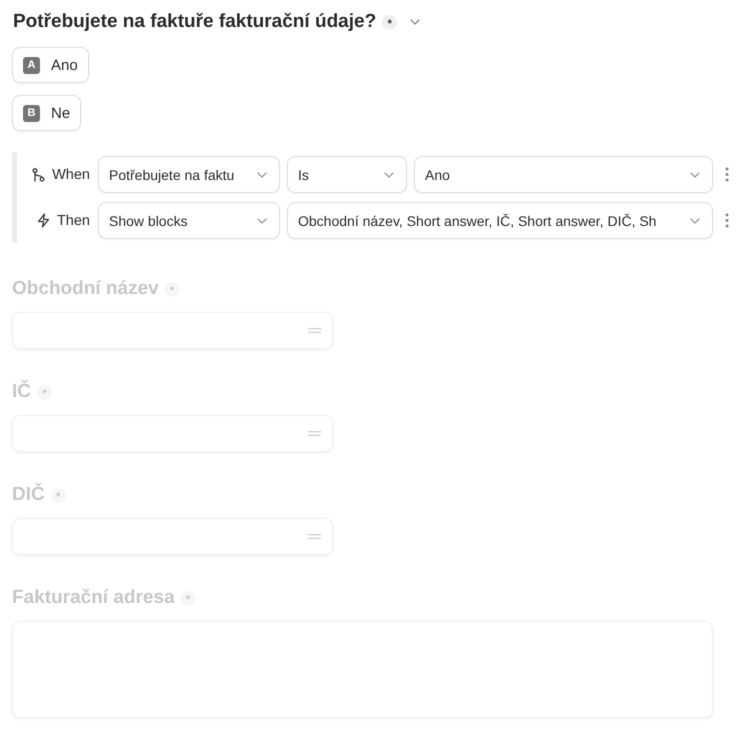 The width and height of the screenshot is (741, 739). I want to click on condition-label: When, so click(71, 174).